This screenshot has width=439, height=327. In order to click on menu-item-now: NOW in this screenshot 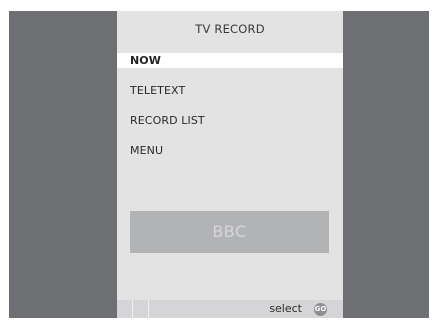, I will do `click(230, 60)`.